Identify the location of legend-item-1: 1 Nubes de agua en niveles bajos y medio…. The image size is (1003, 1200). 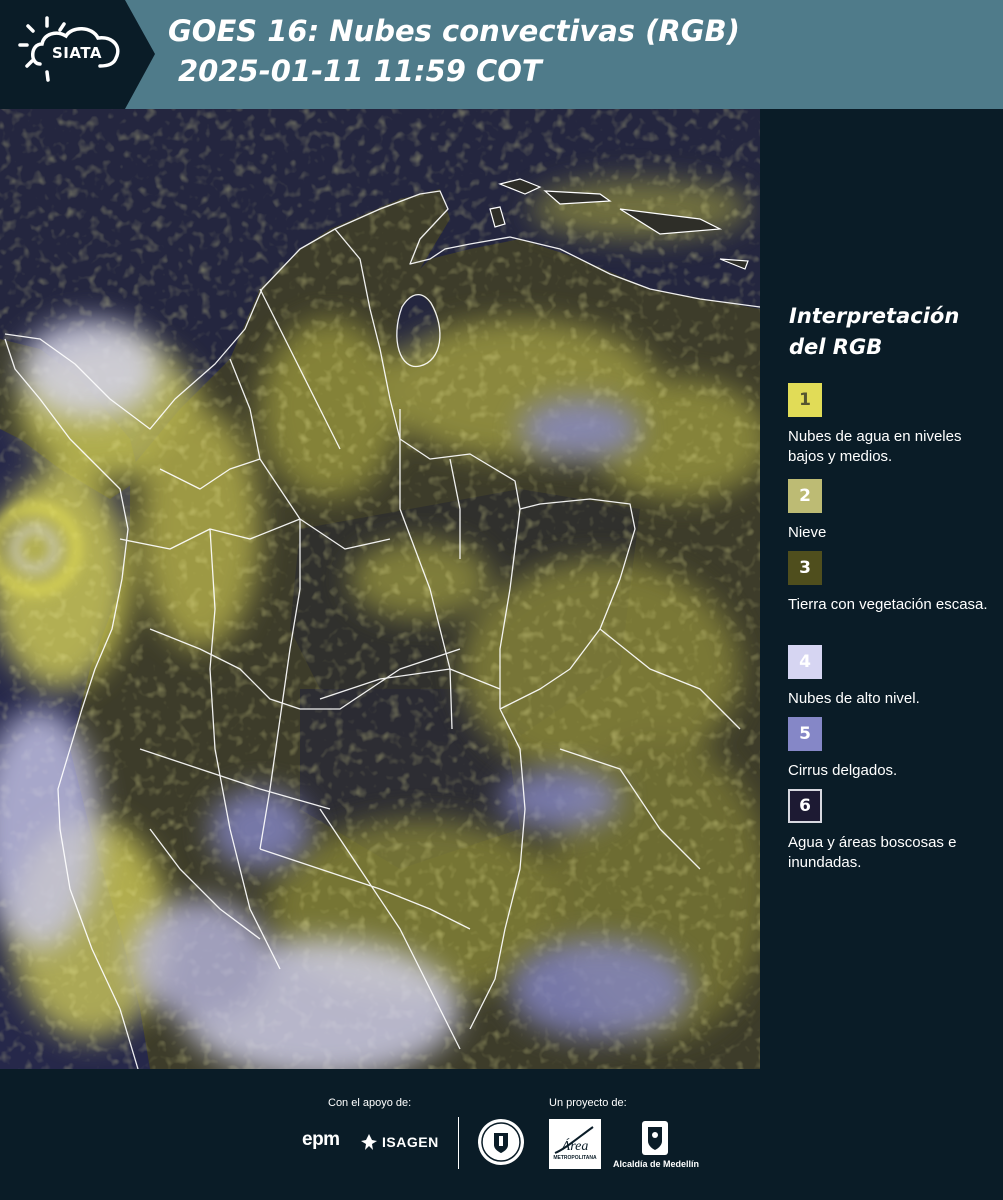
(893, 425).